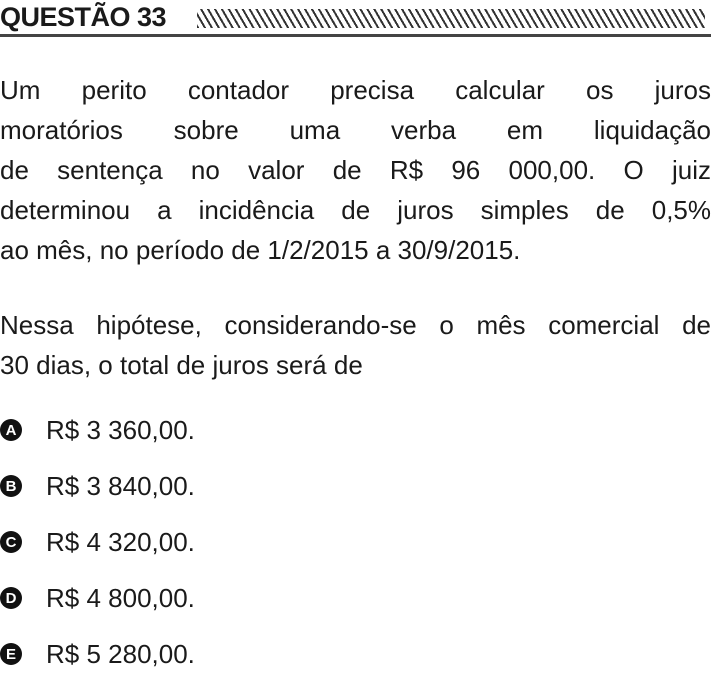 This screenshot has height=674, width=711. I want to click on option-text: R$ 5 280,00., so click(120, 653).